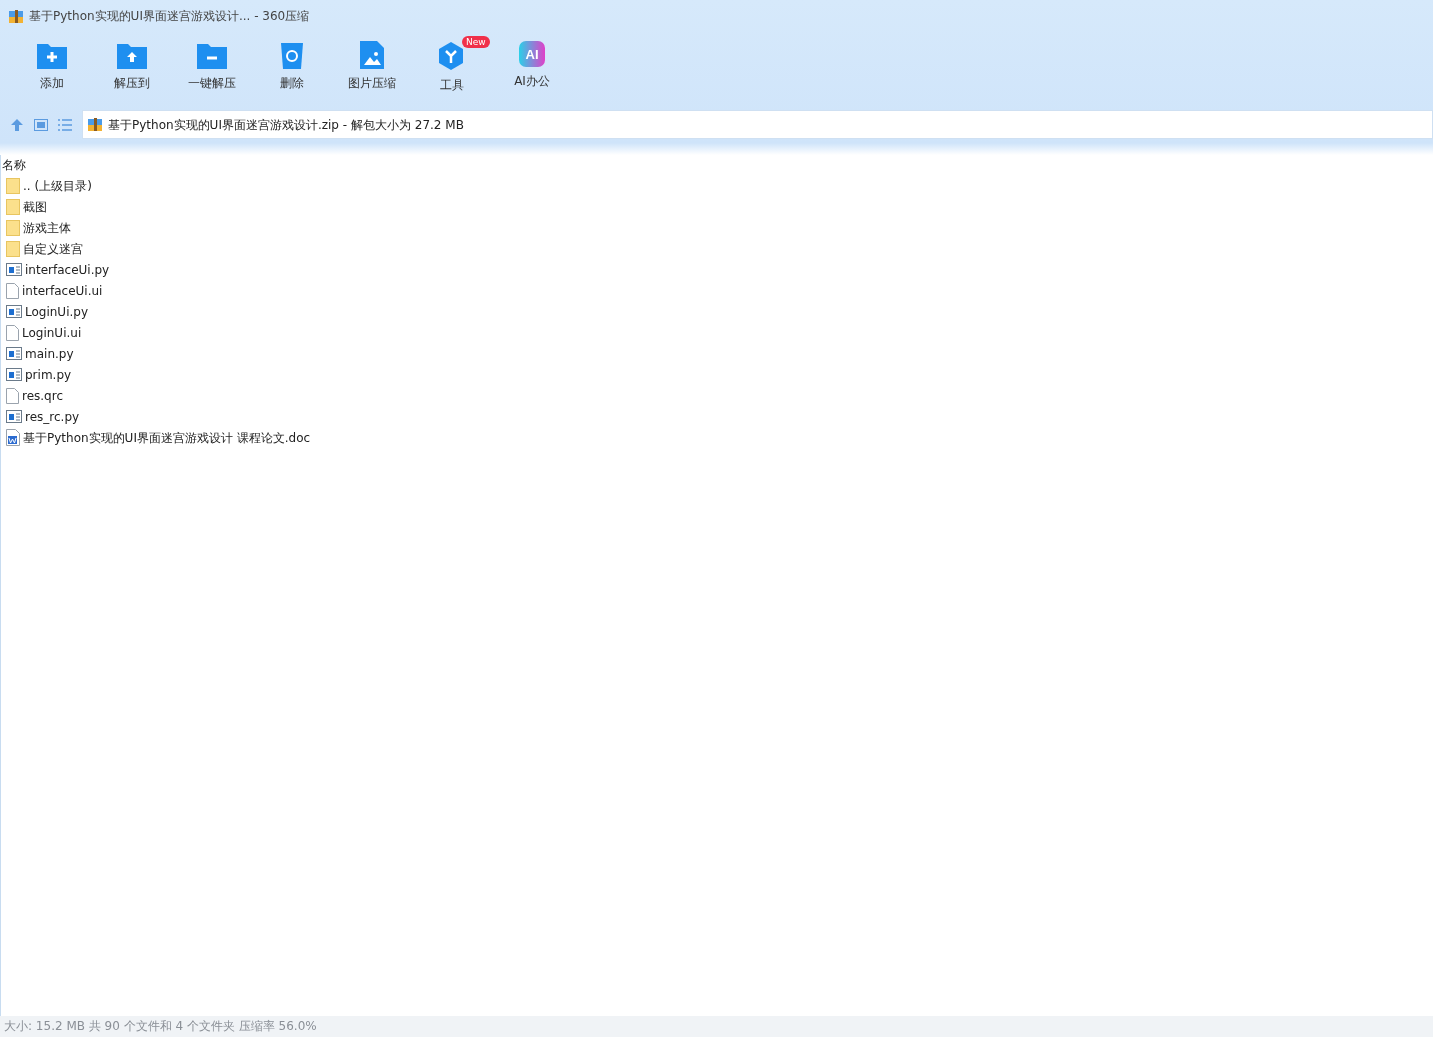 This screenshot has width=1433, height=1037. Describe the element at coordinates (717, 165) in the screenshot. I see `column-header: 名称` at that location.